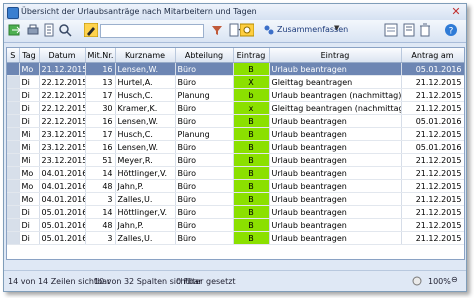 The image size is (474, 298). I want to click on table-cell: 48, so click(100, 225).